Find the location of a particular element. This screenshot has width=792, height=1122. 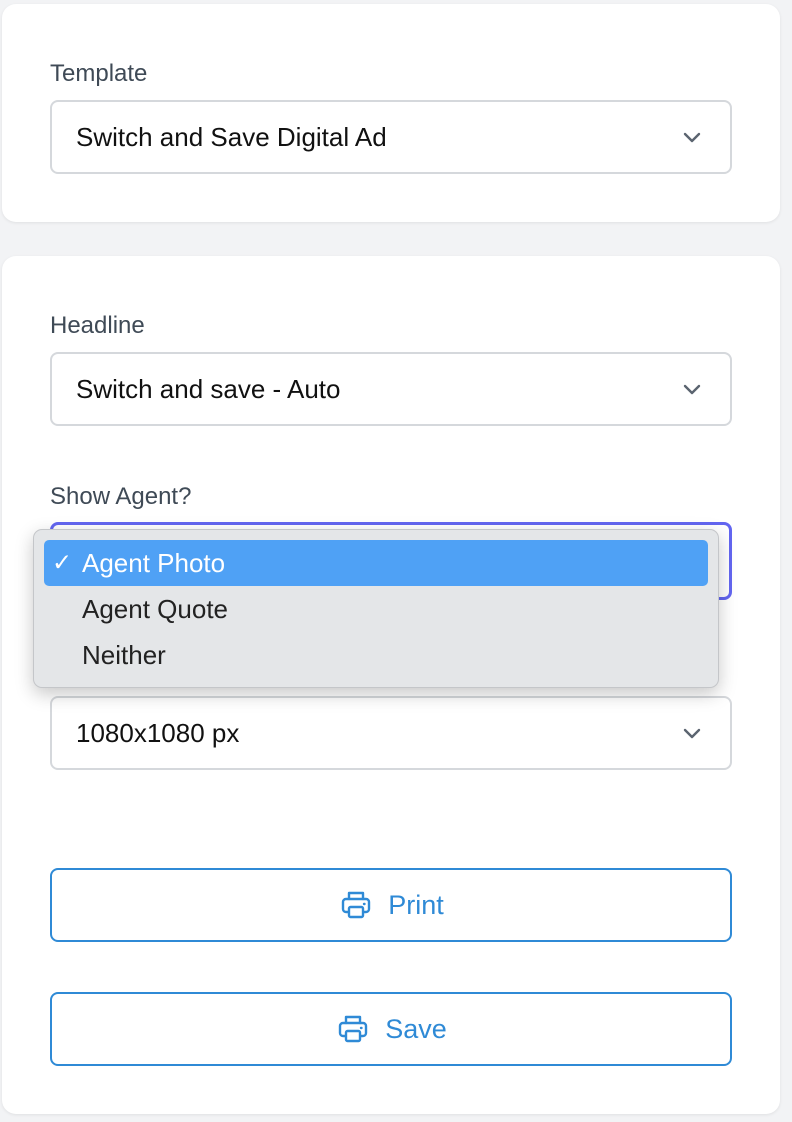

dropdown-option-agent-quote: Agent Quote is located at coordinates (376, 609).